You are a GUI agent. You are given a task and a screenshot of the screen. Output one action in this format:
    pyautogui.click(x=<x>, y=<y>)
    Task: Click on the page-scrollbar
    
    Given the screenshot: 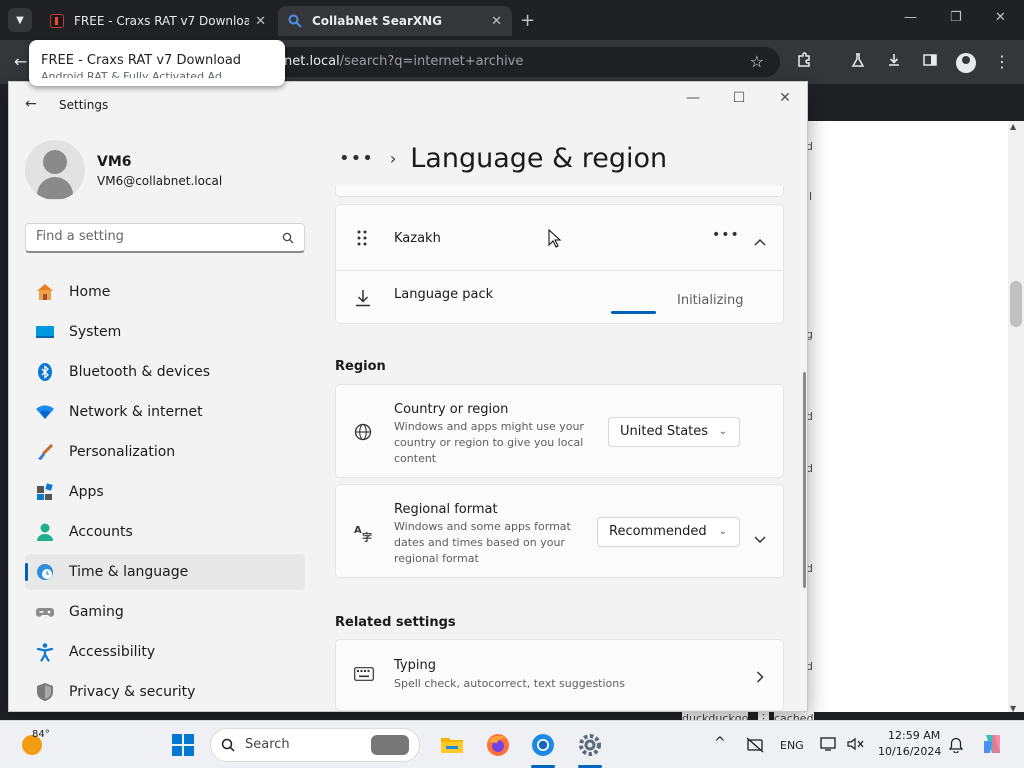 What is the action you would take?
    pyautogui.click(x=1016, y=416)
    